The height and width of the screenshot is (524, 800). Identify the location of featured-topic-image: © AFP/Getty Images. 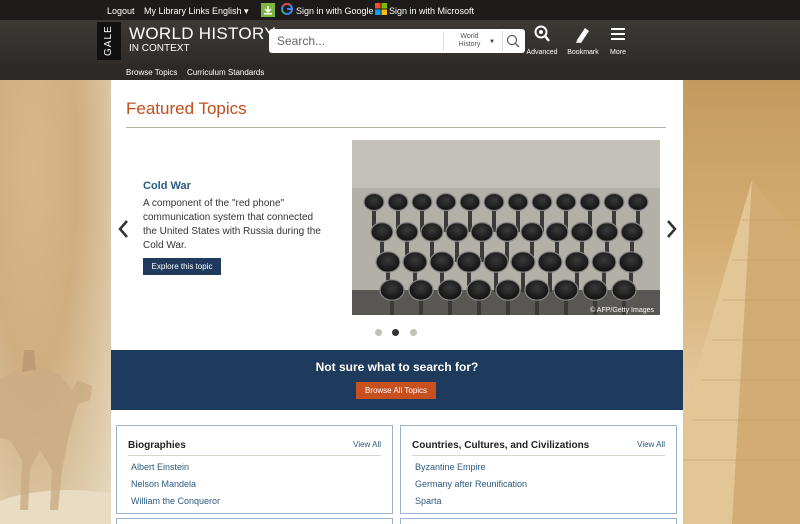
(506, 227).